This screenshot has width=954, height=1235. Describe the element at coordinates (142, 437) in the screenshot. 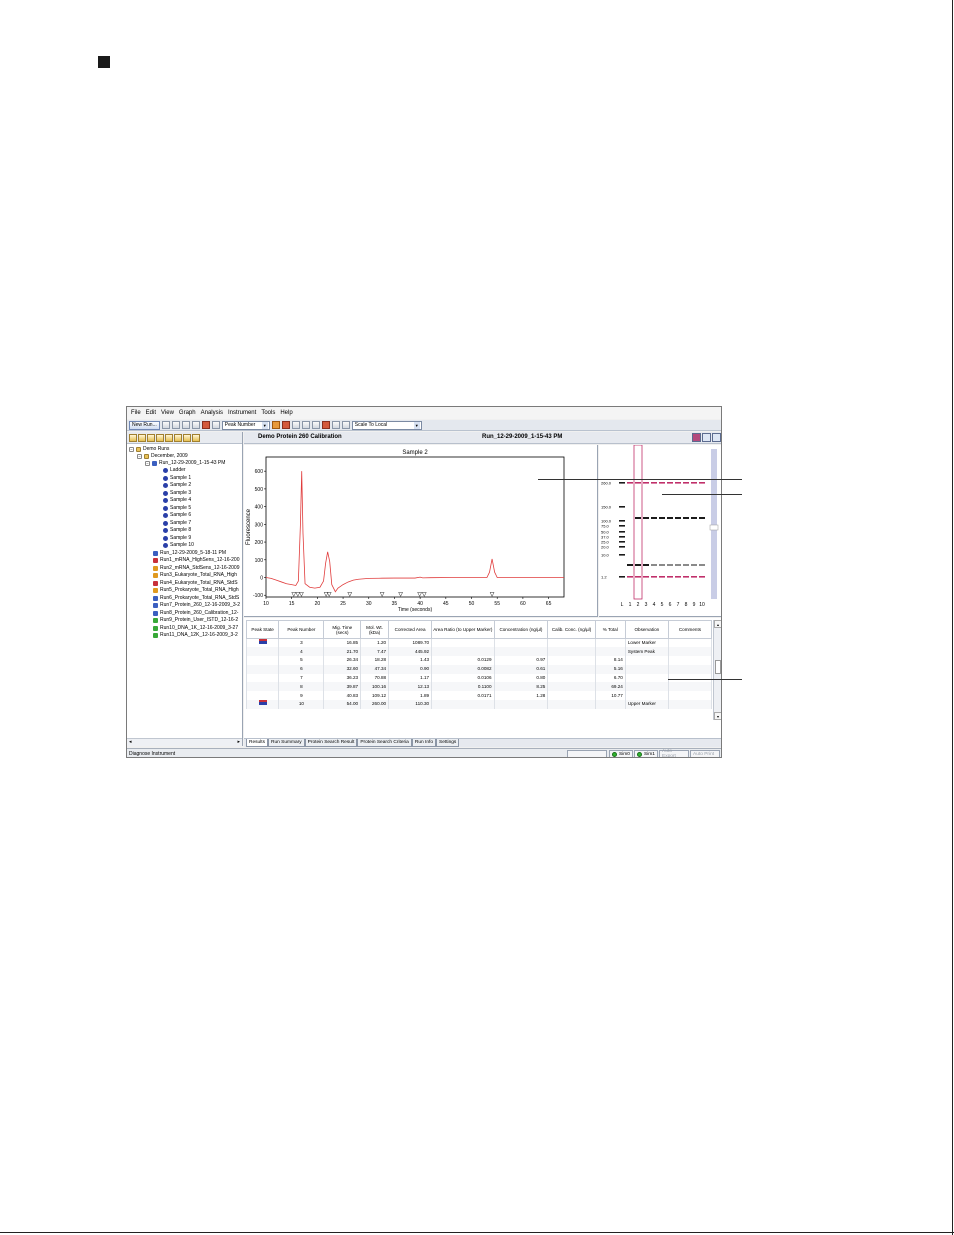

I see `add-run-icon` at that location.